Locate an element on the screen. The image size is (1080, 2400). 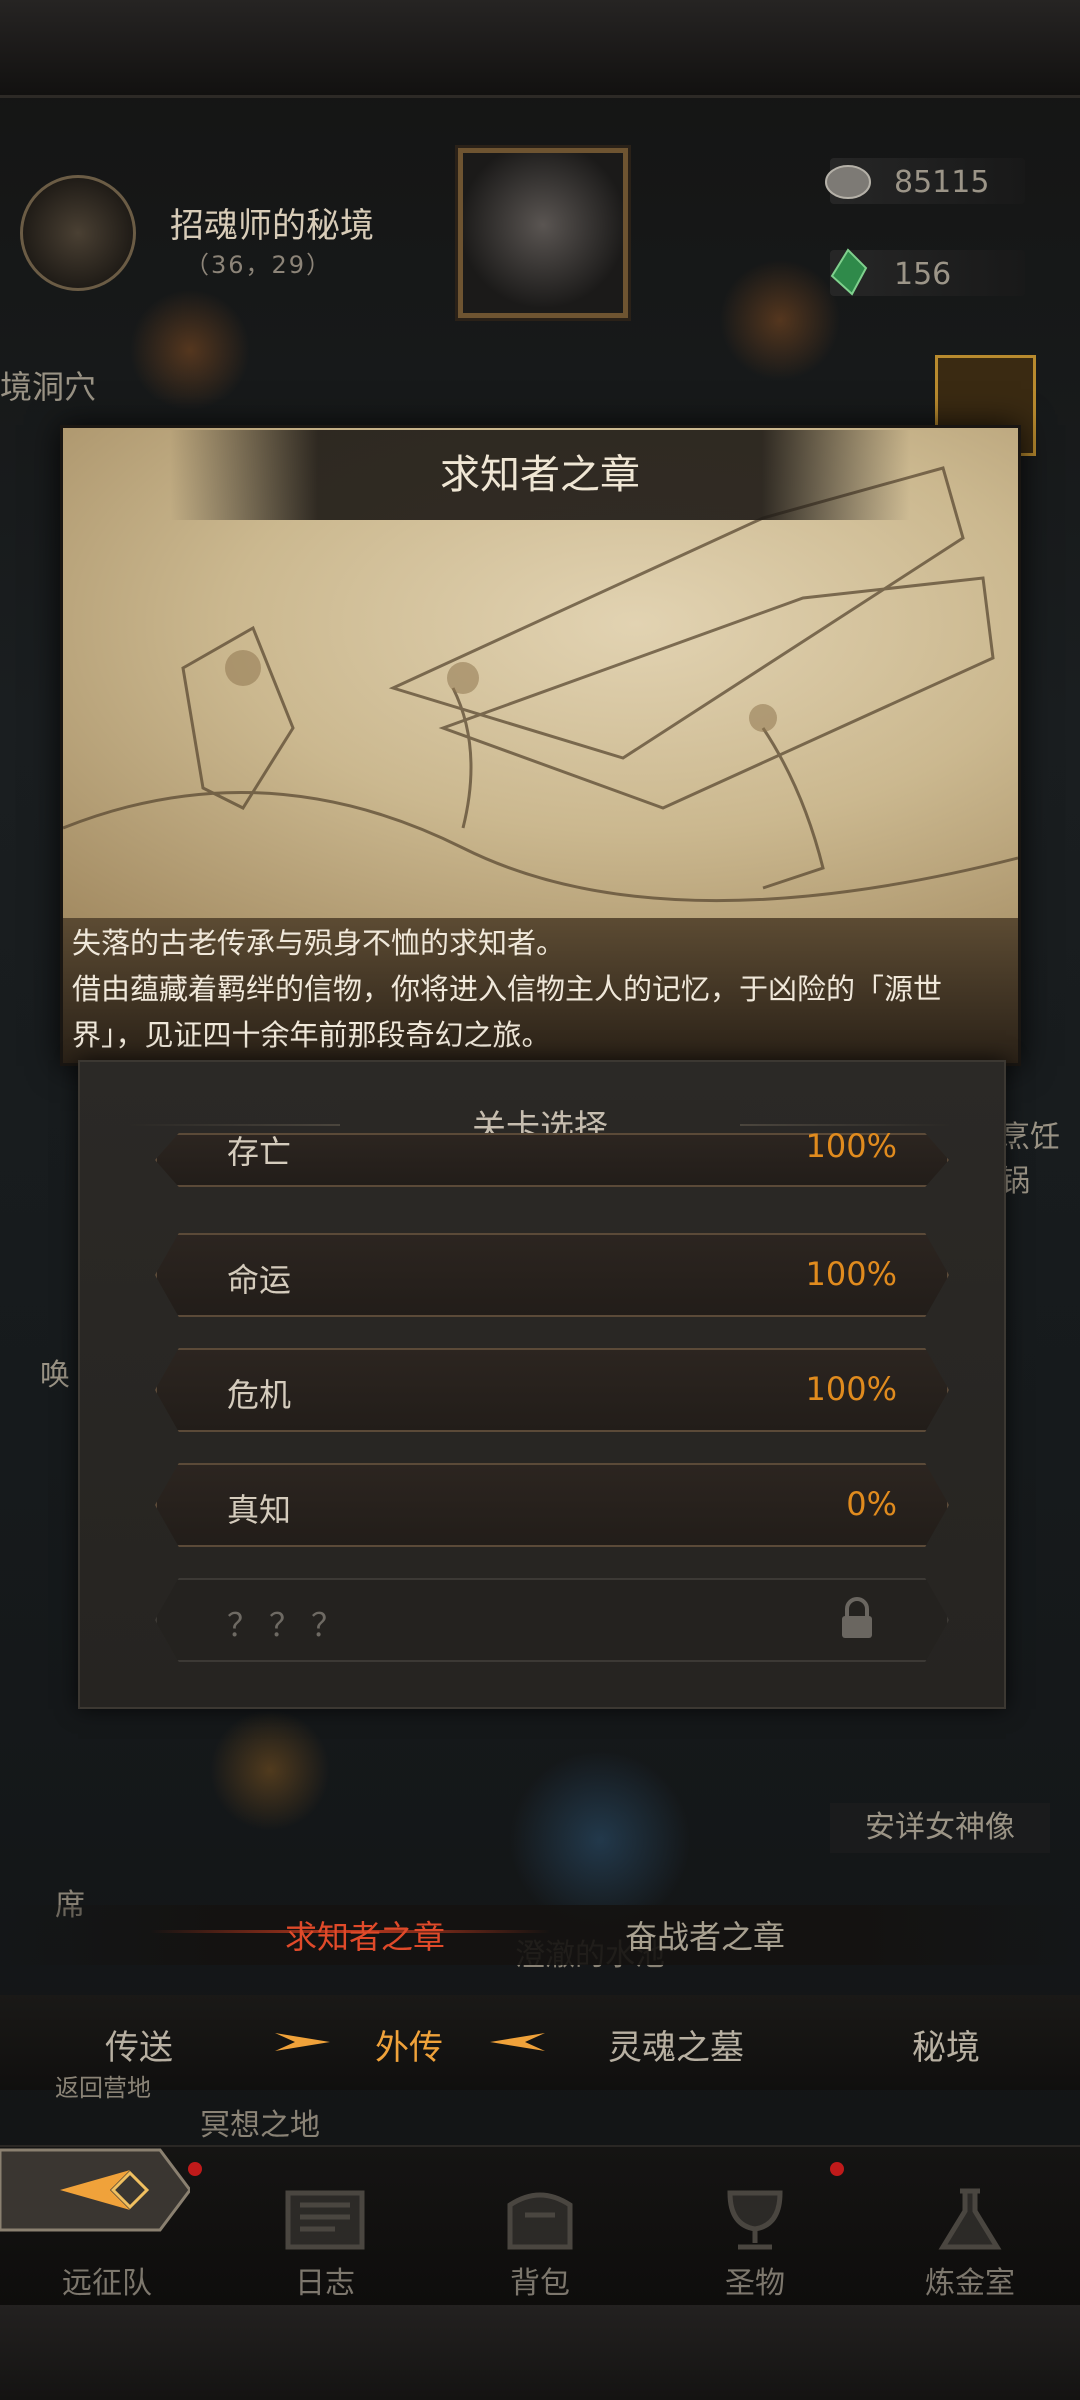
stage-item-cunwang: 存亡 100% is located at coordinates (552, 1160).